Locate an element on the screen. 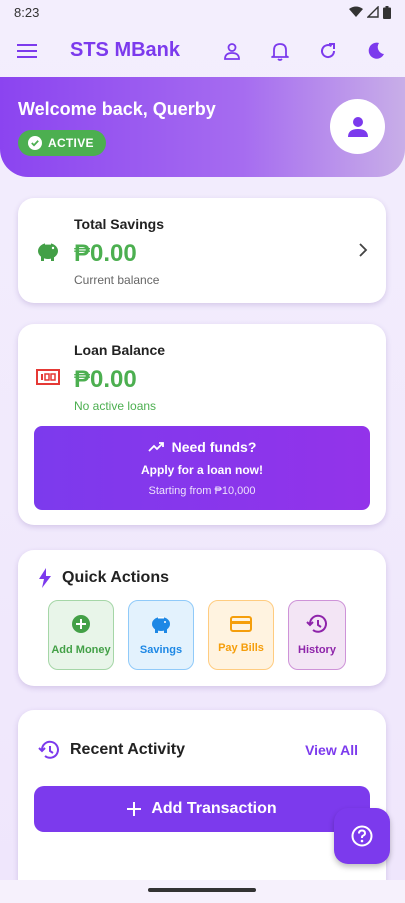 This screenshot has height=903, width=405. menu-icon is located at coordinates (27, 51).